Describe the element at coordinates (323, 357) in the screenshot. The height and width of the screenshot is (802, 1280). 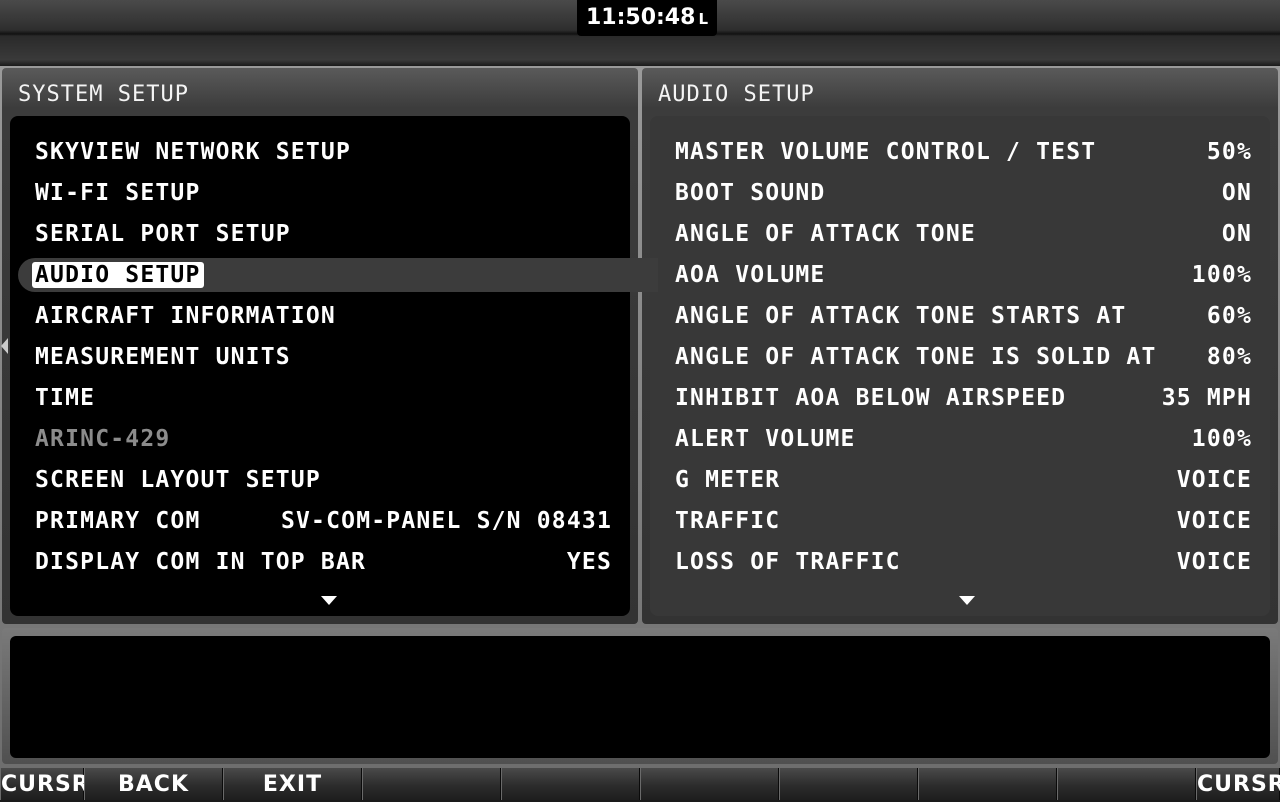
I see `menu-item-measurement-units: MEASUREMENT UNITS` at that location.